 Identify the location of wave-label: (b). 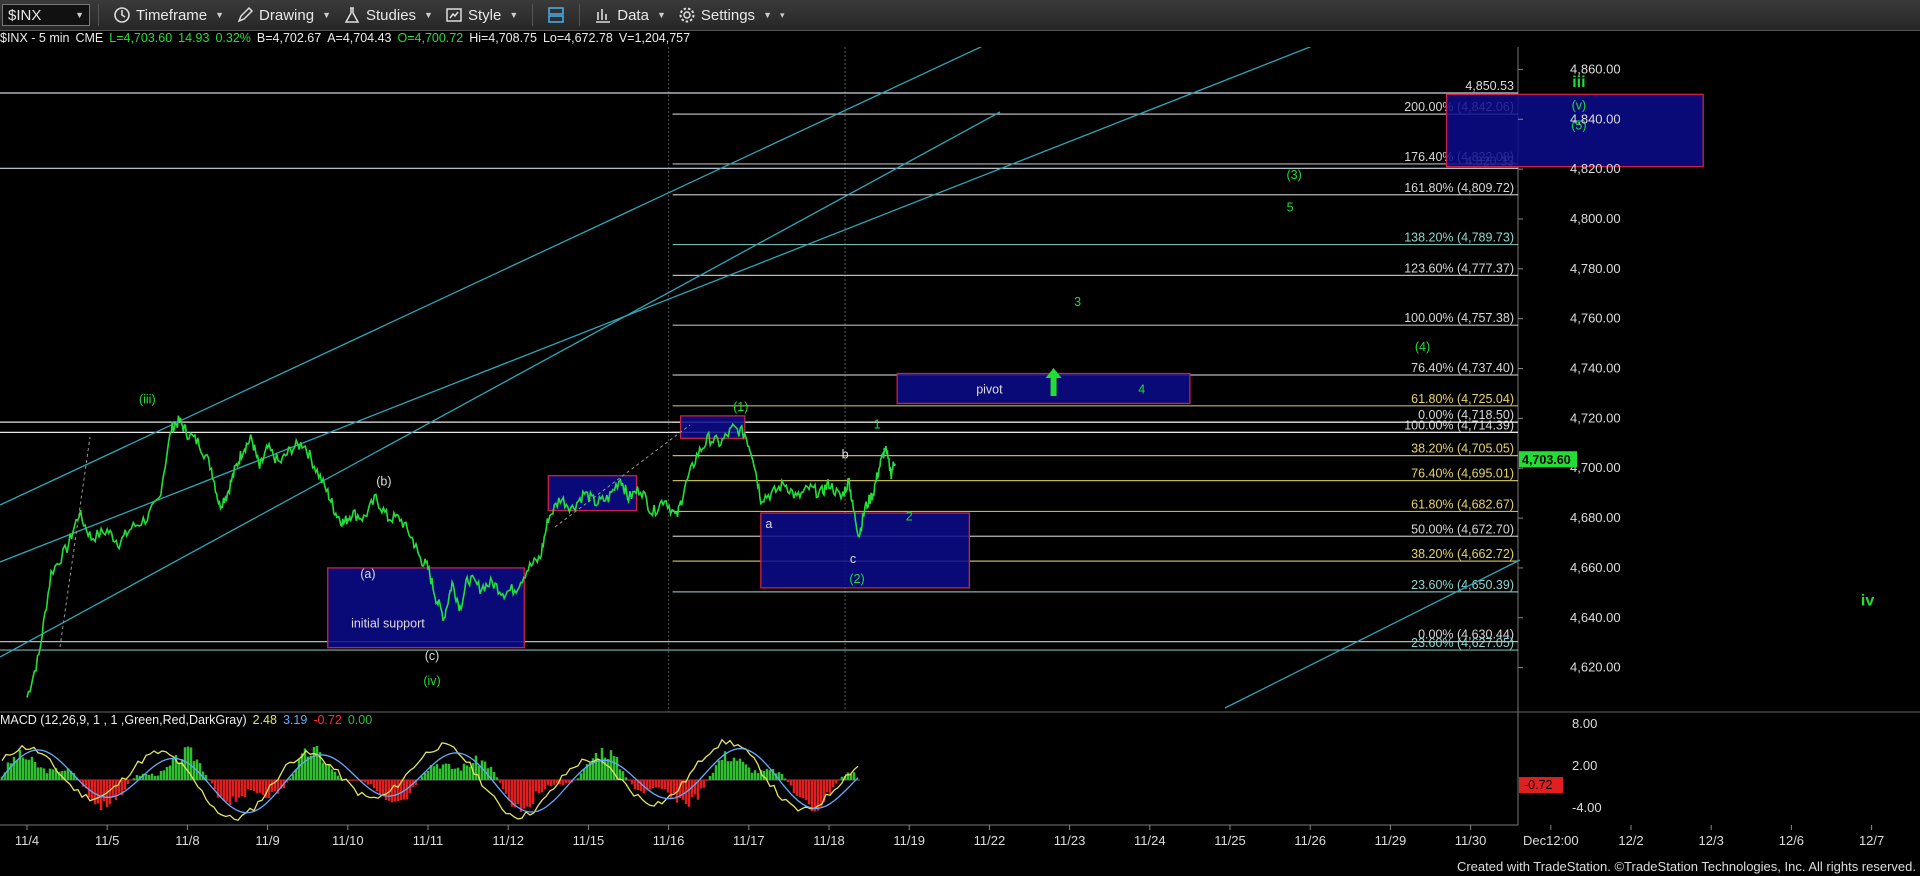
(383, 482).